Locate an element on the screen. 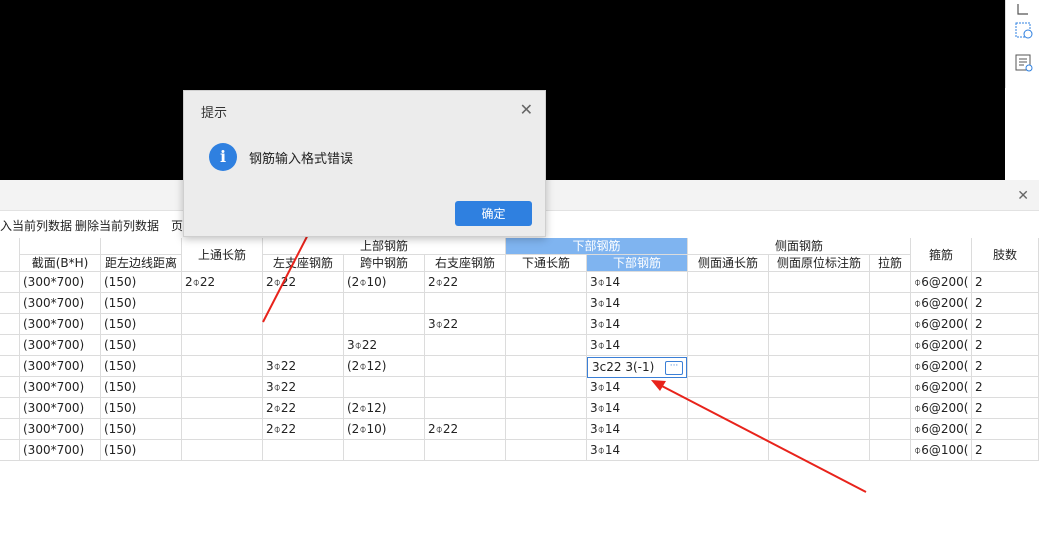 This screenshot has width=1039, height=550. header-section: 截面(B*H) is located at coordinates (60, 263).